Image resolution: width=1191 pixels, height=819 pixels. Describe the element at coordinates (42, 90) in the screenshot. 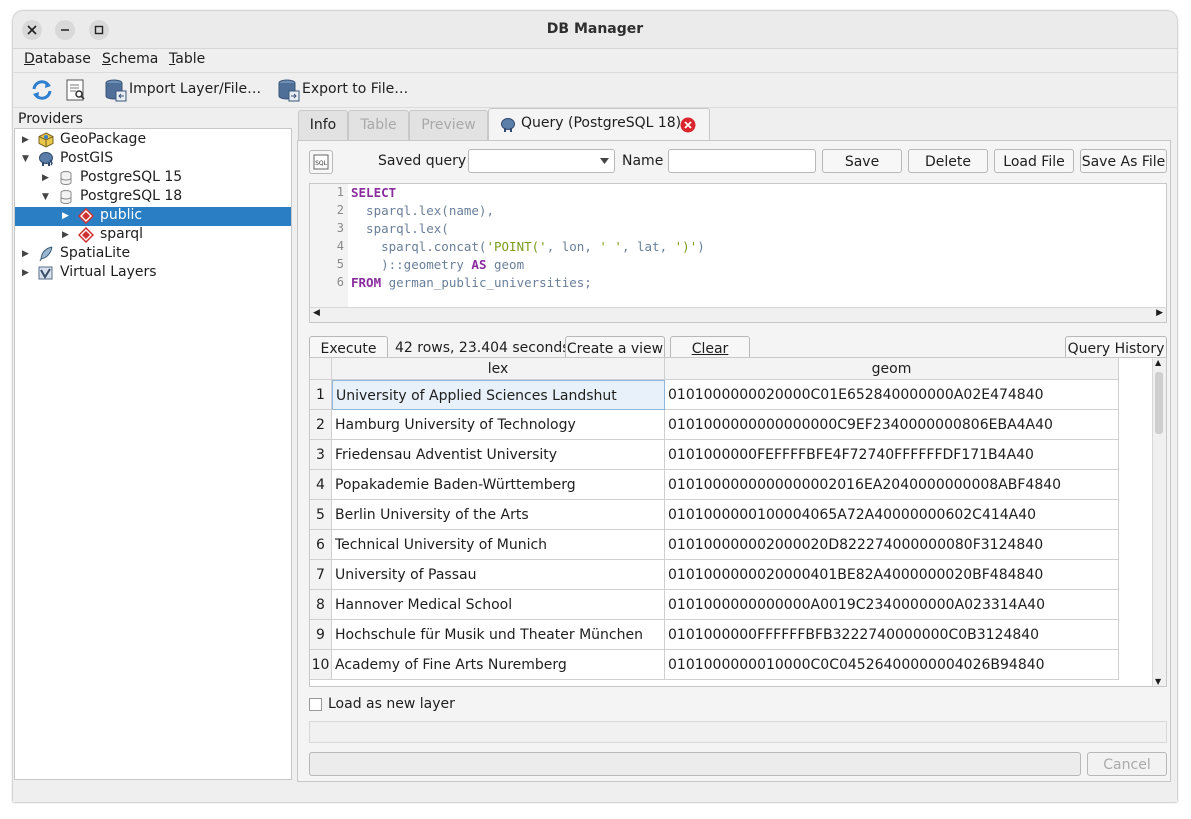

I see `refresh-icon` at that location.